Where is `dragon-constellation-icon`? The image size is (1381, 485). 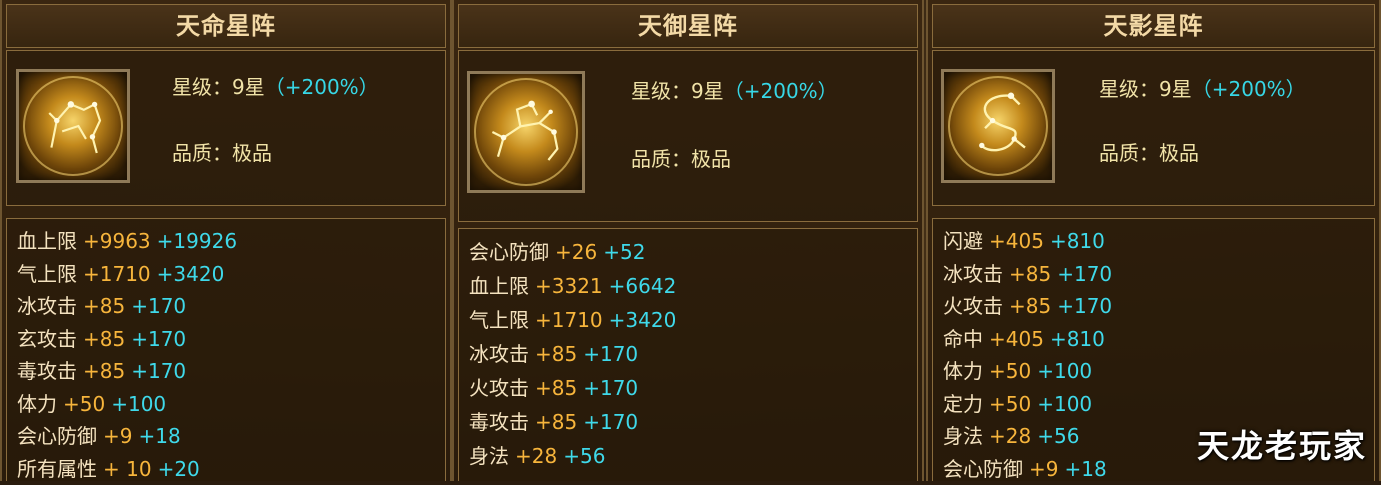
dragon-constellation-icon is located at coordinates (998, 126).